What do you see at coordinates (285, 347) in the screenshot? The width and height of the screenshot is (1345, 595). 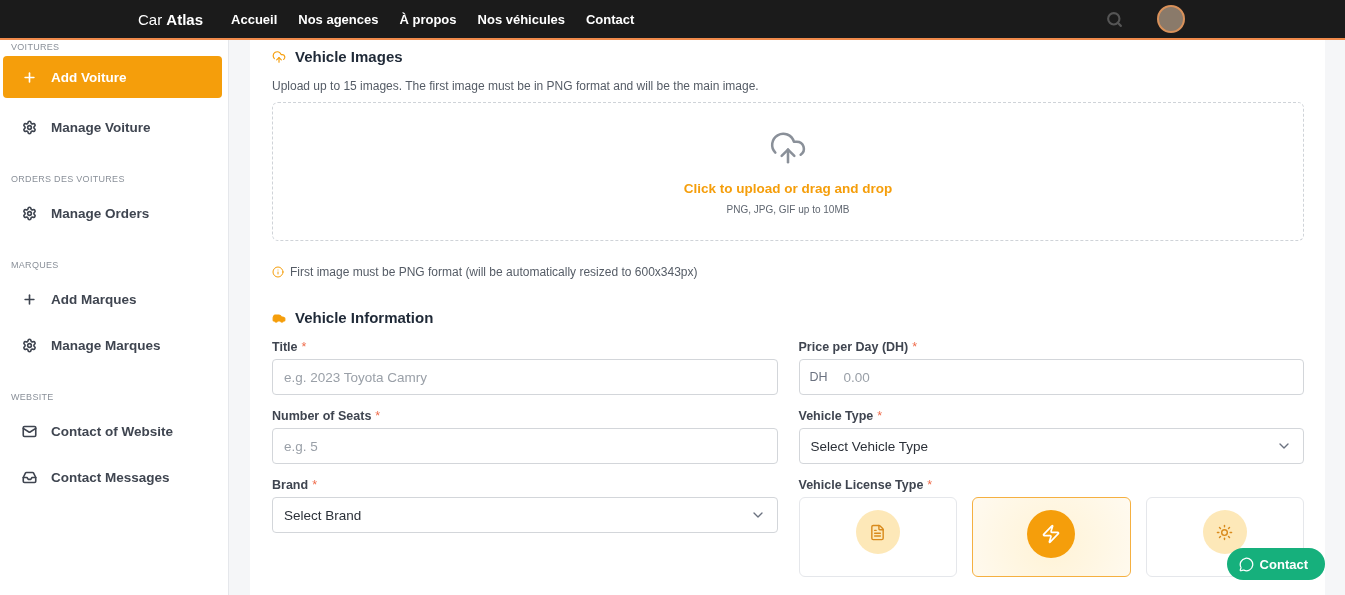 I see `field-label: Title` at bounding box center [285, 347].